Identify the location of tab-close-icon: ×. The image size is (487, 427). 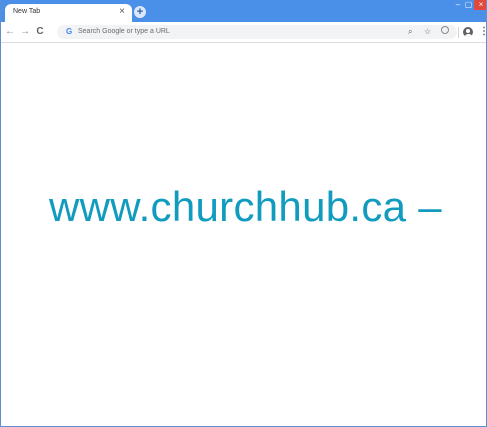
(122, 12).